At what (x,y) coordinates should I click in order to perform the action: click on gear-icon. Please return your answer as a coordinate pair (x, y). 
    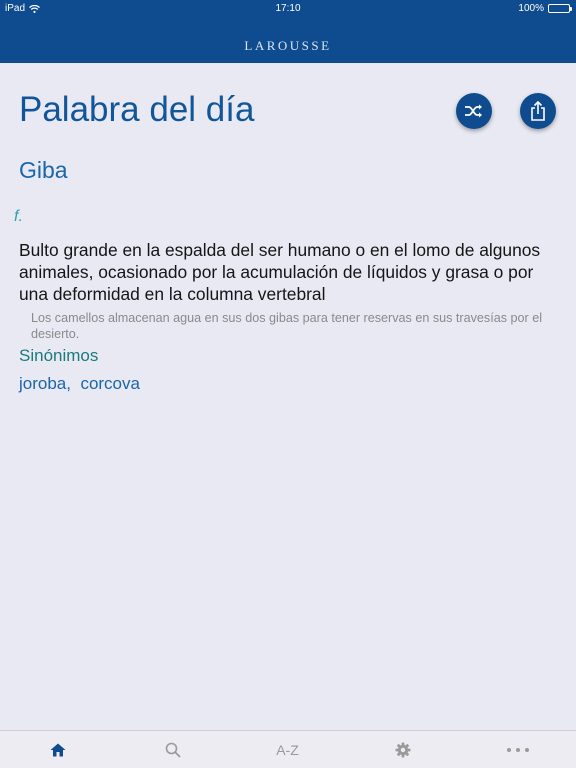
    Looking at the image, I should click on (402, 750).